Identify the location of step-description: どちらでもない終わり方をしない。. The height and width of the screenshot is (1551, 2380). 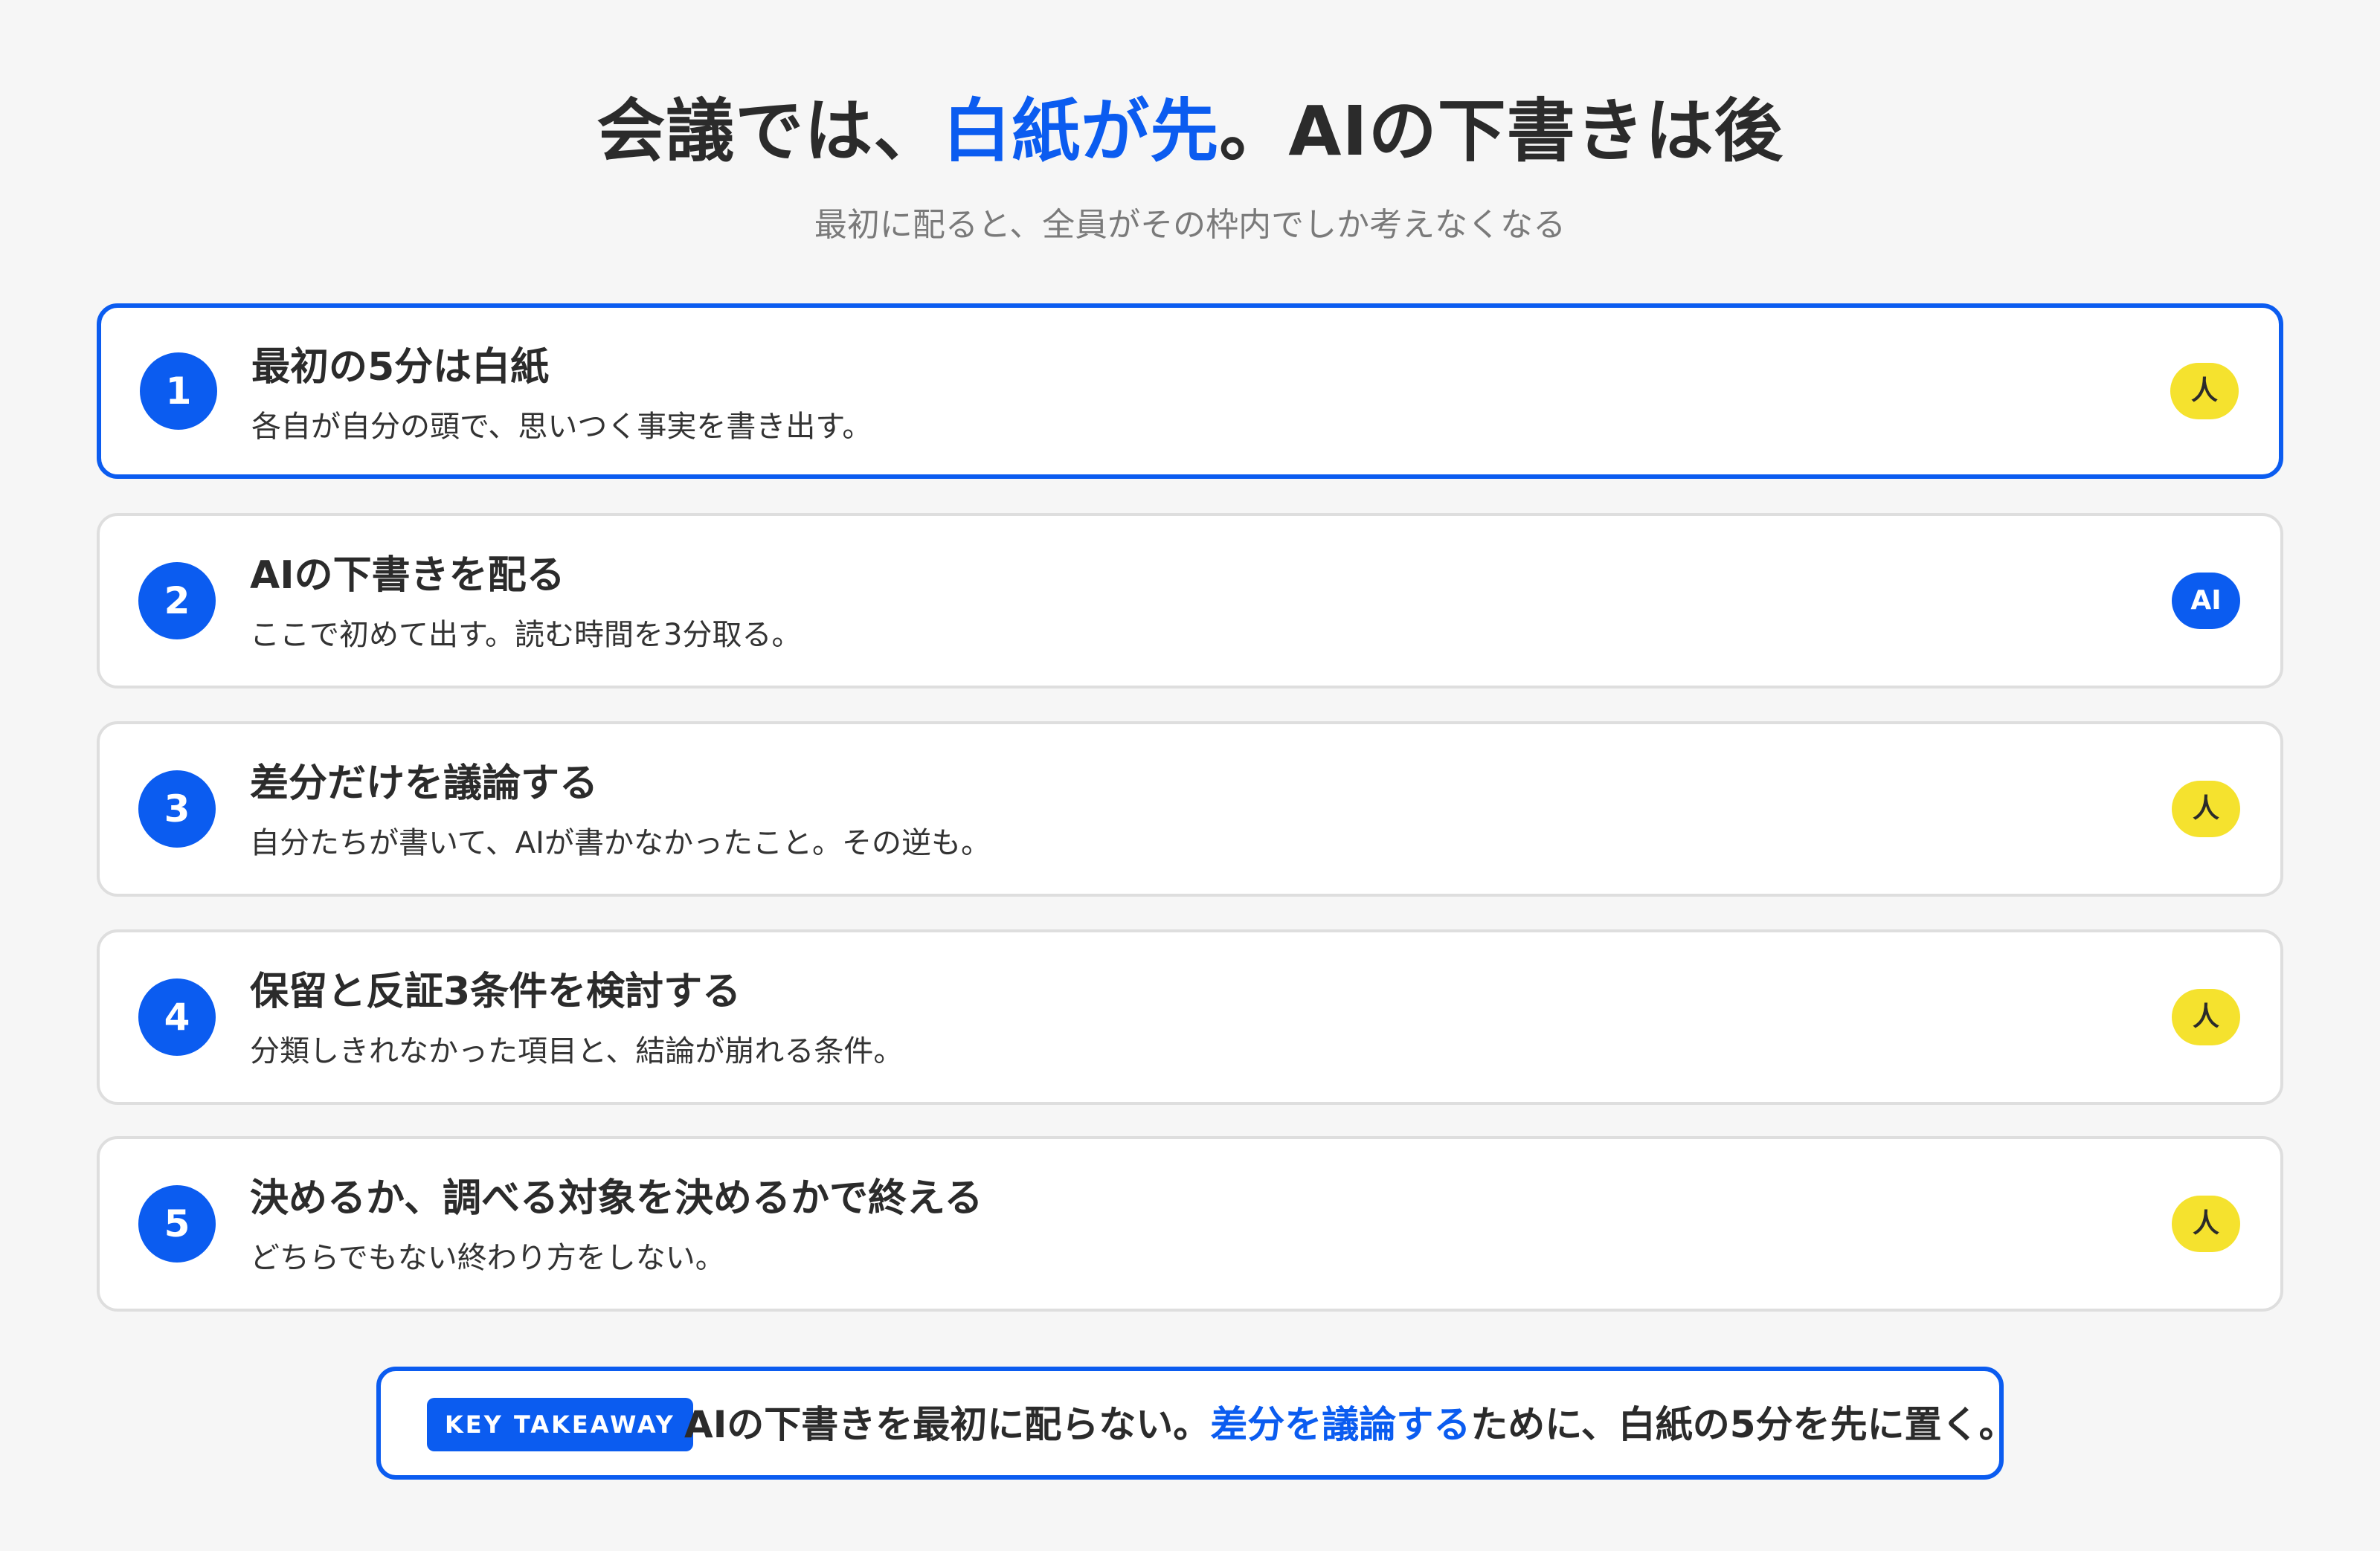
(487, 1258).